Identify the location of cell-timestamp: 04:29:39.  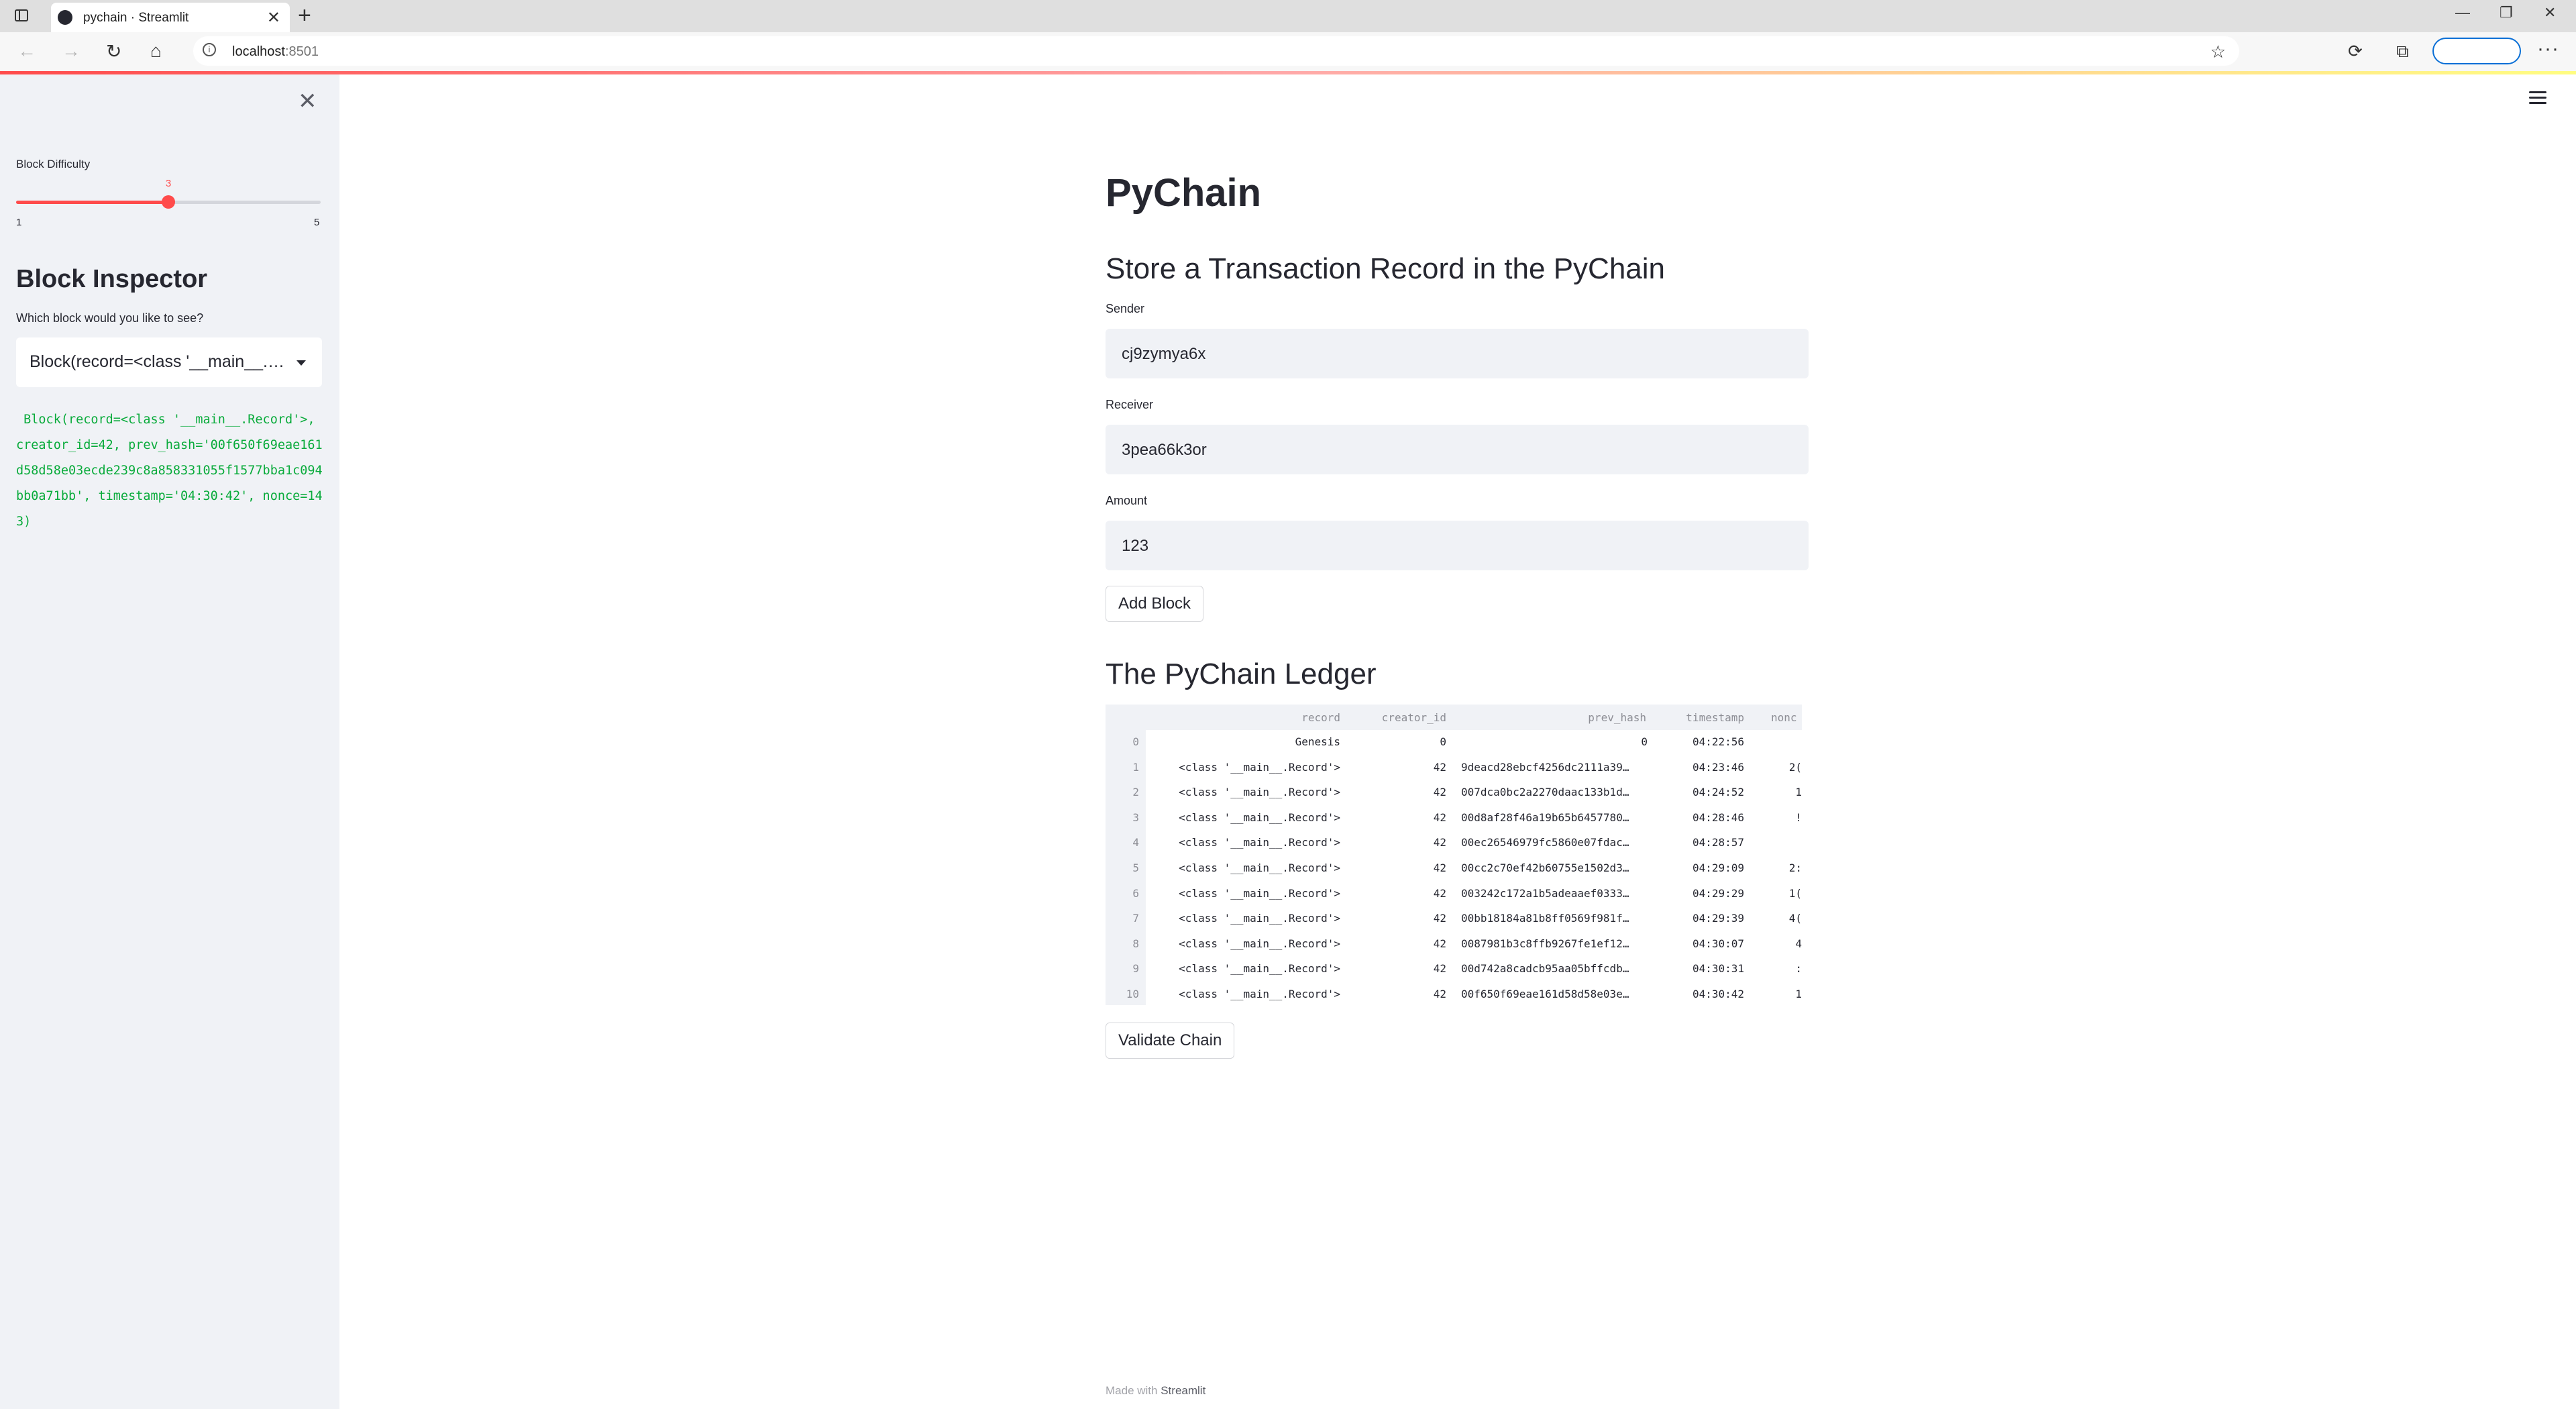
(1718, 918).